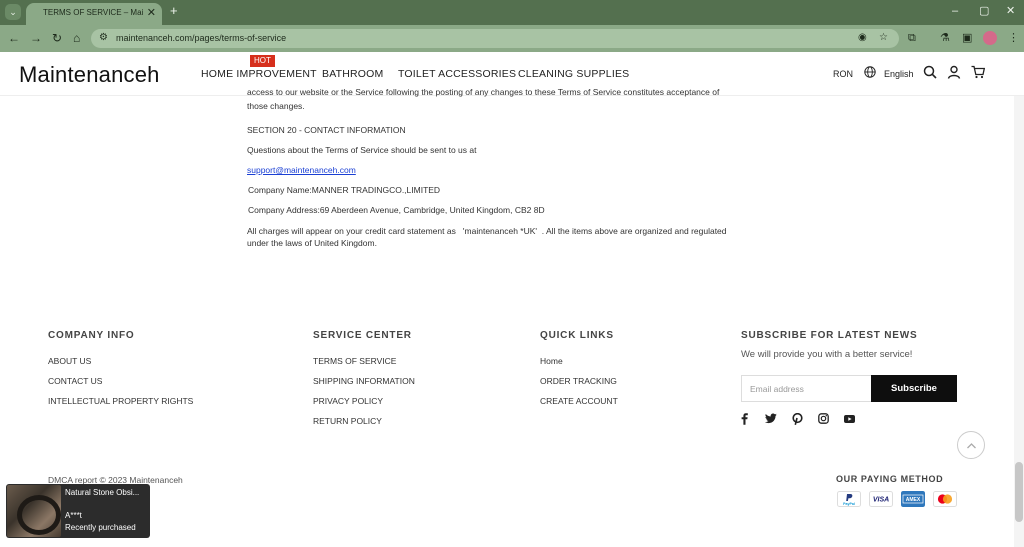 The width and height of the screenshot is (1024, 547). I want to click on currency-selector: RON, so click(843, 74).